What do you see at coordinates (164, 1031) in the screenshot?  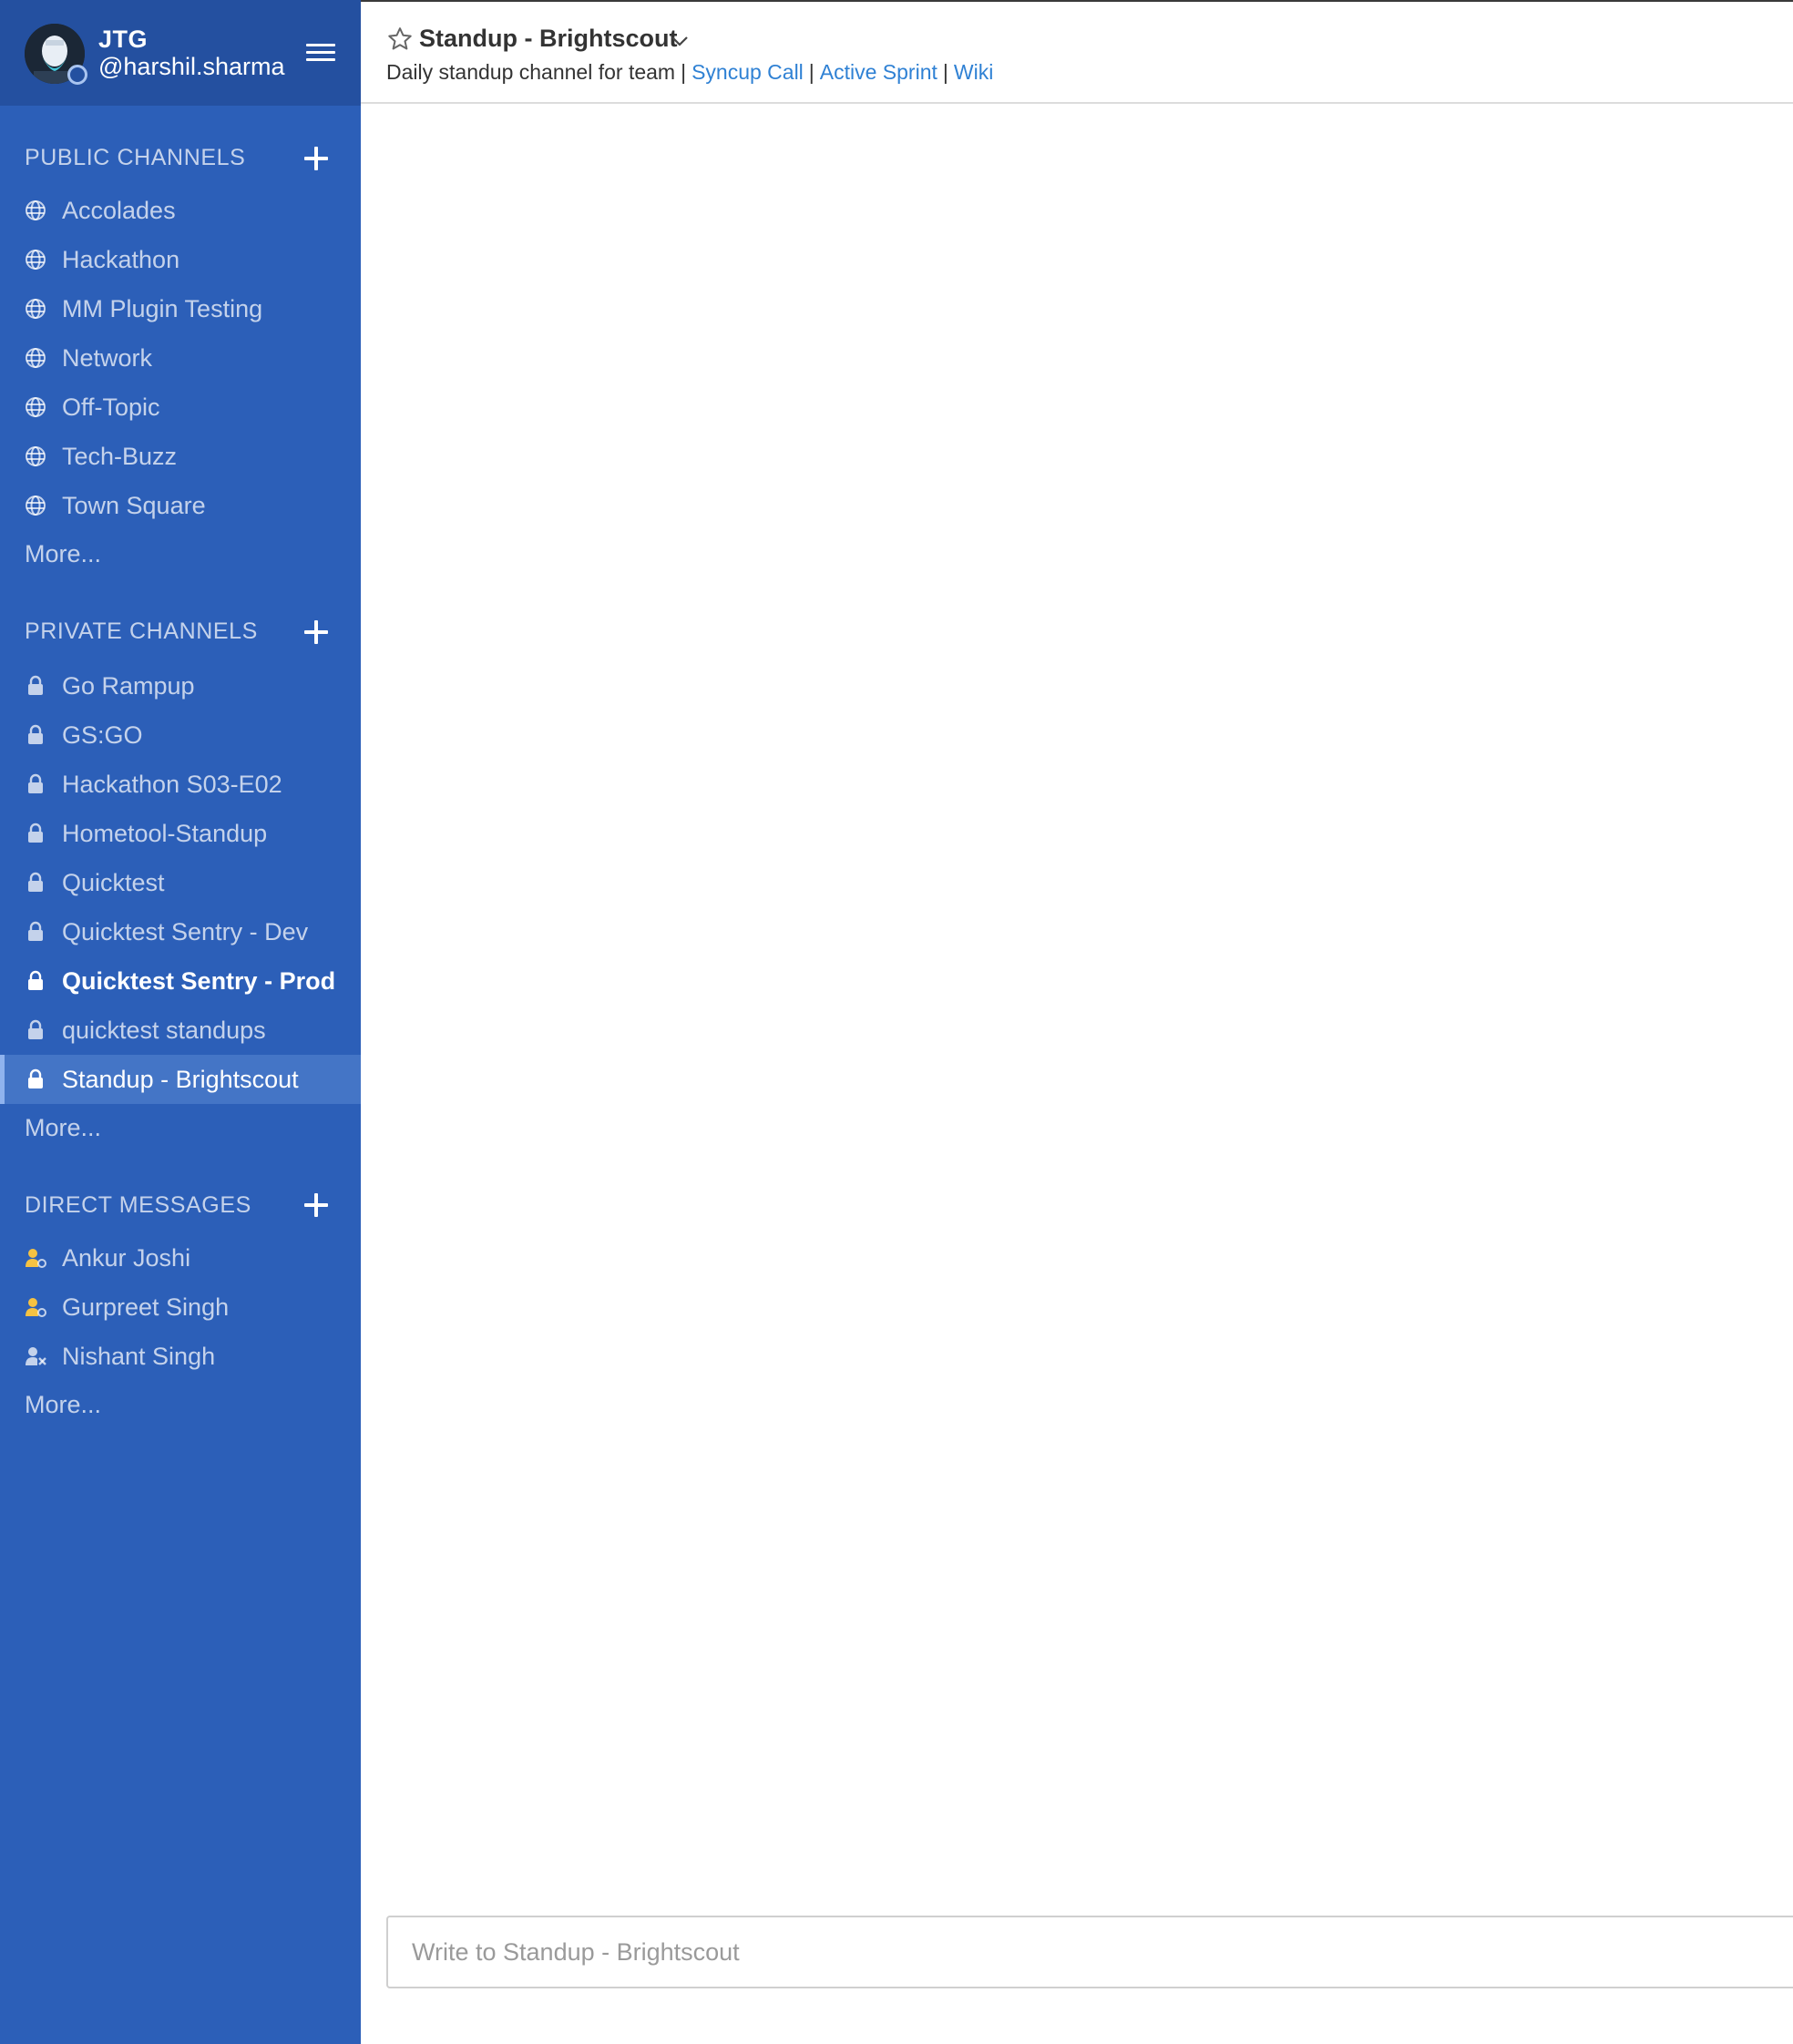 I see `sidebar-item-label: quicktest standups` at bounding box center [164, 1031].